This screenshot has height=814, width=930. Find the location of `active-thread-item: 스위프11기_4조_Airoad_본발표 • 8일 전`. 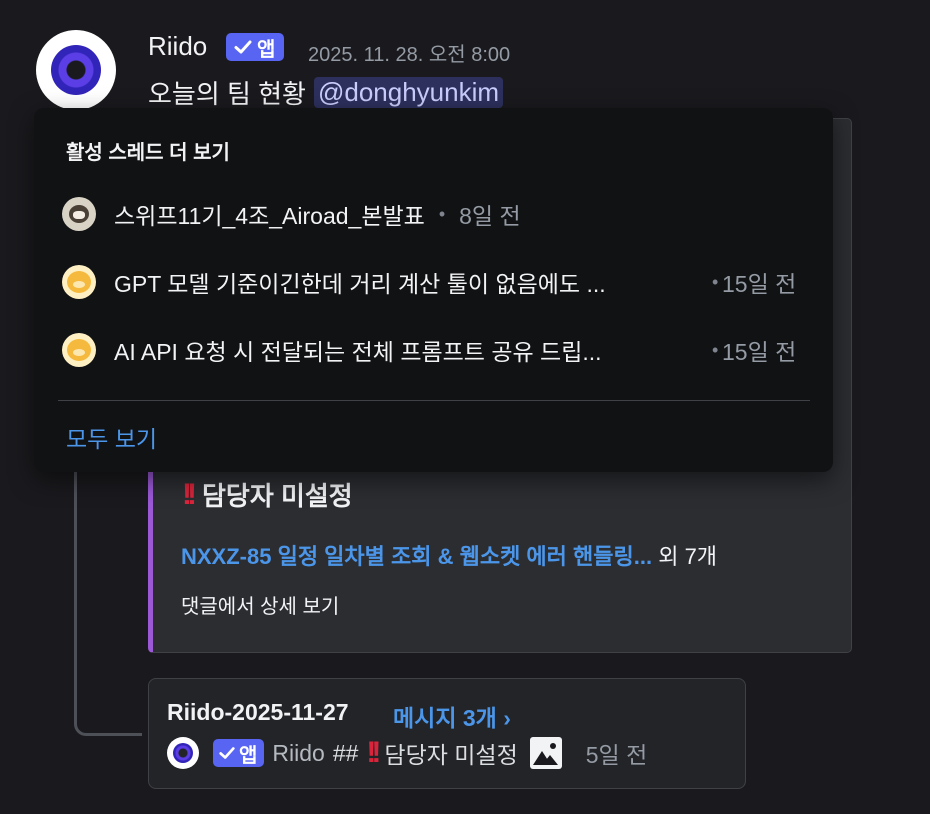

active-thread-item: 스위프11기_4조_Airoad_본발표 • 8일 전 is located at coordinates (438, 214).